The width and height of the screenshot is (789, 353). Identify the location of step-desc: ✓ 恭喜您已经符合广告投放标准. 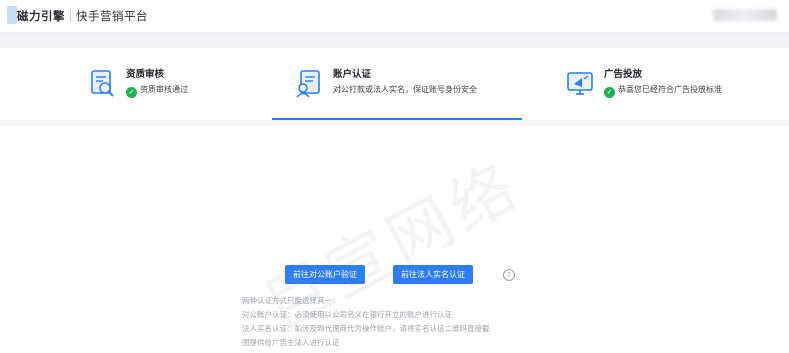
(663, 91).